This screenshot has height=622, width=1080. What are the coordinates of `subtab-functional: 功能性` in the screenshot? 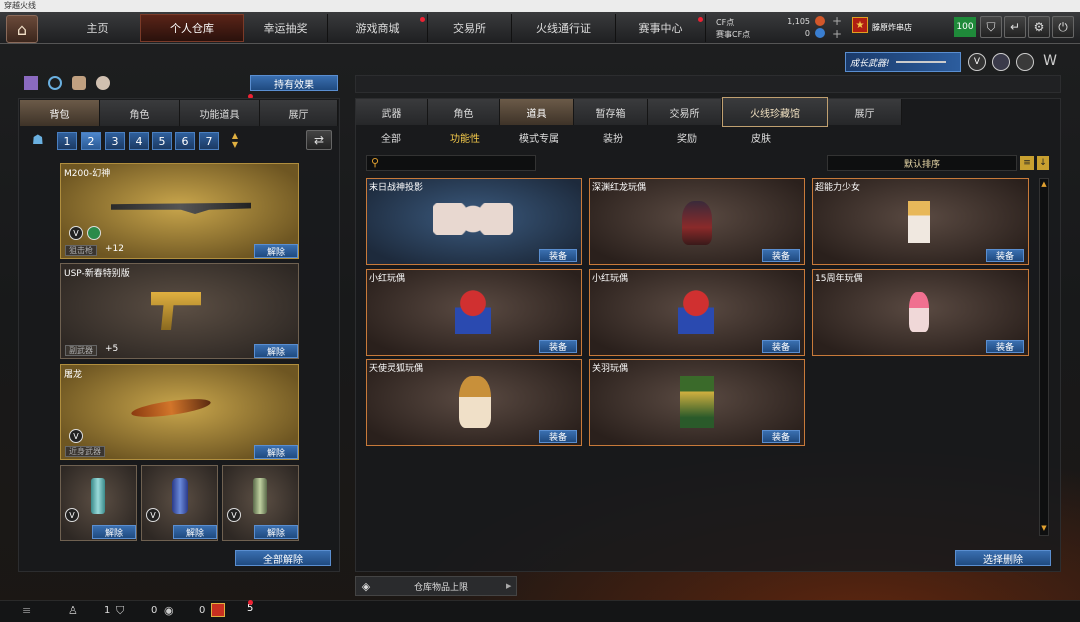 It's located at (465, 137).